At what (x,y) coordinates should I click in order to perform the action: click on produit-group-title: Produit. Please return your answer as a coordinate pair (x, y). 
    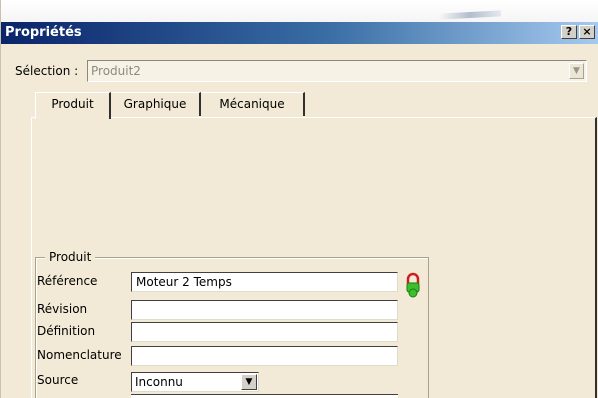
    Looking at the image, I should click on (70, 257).